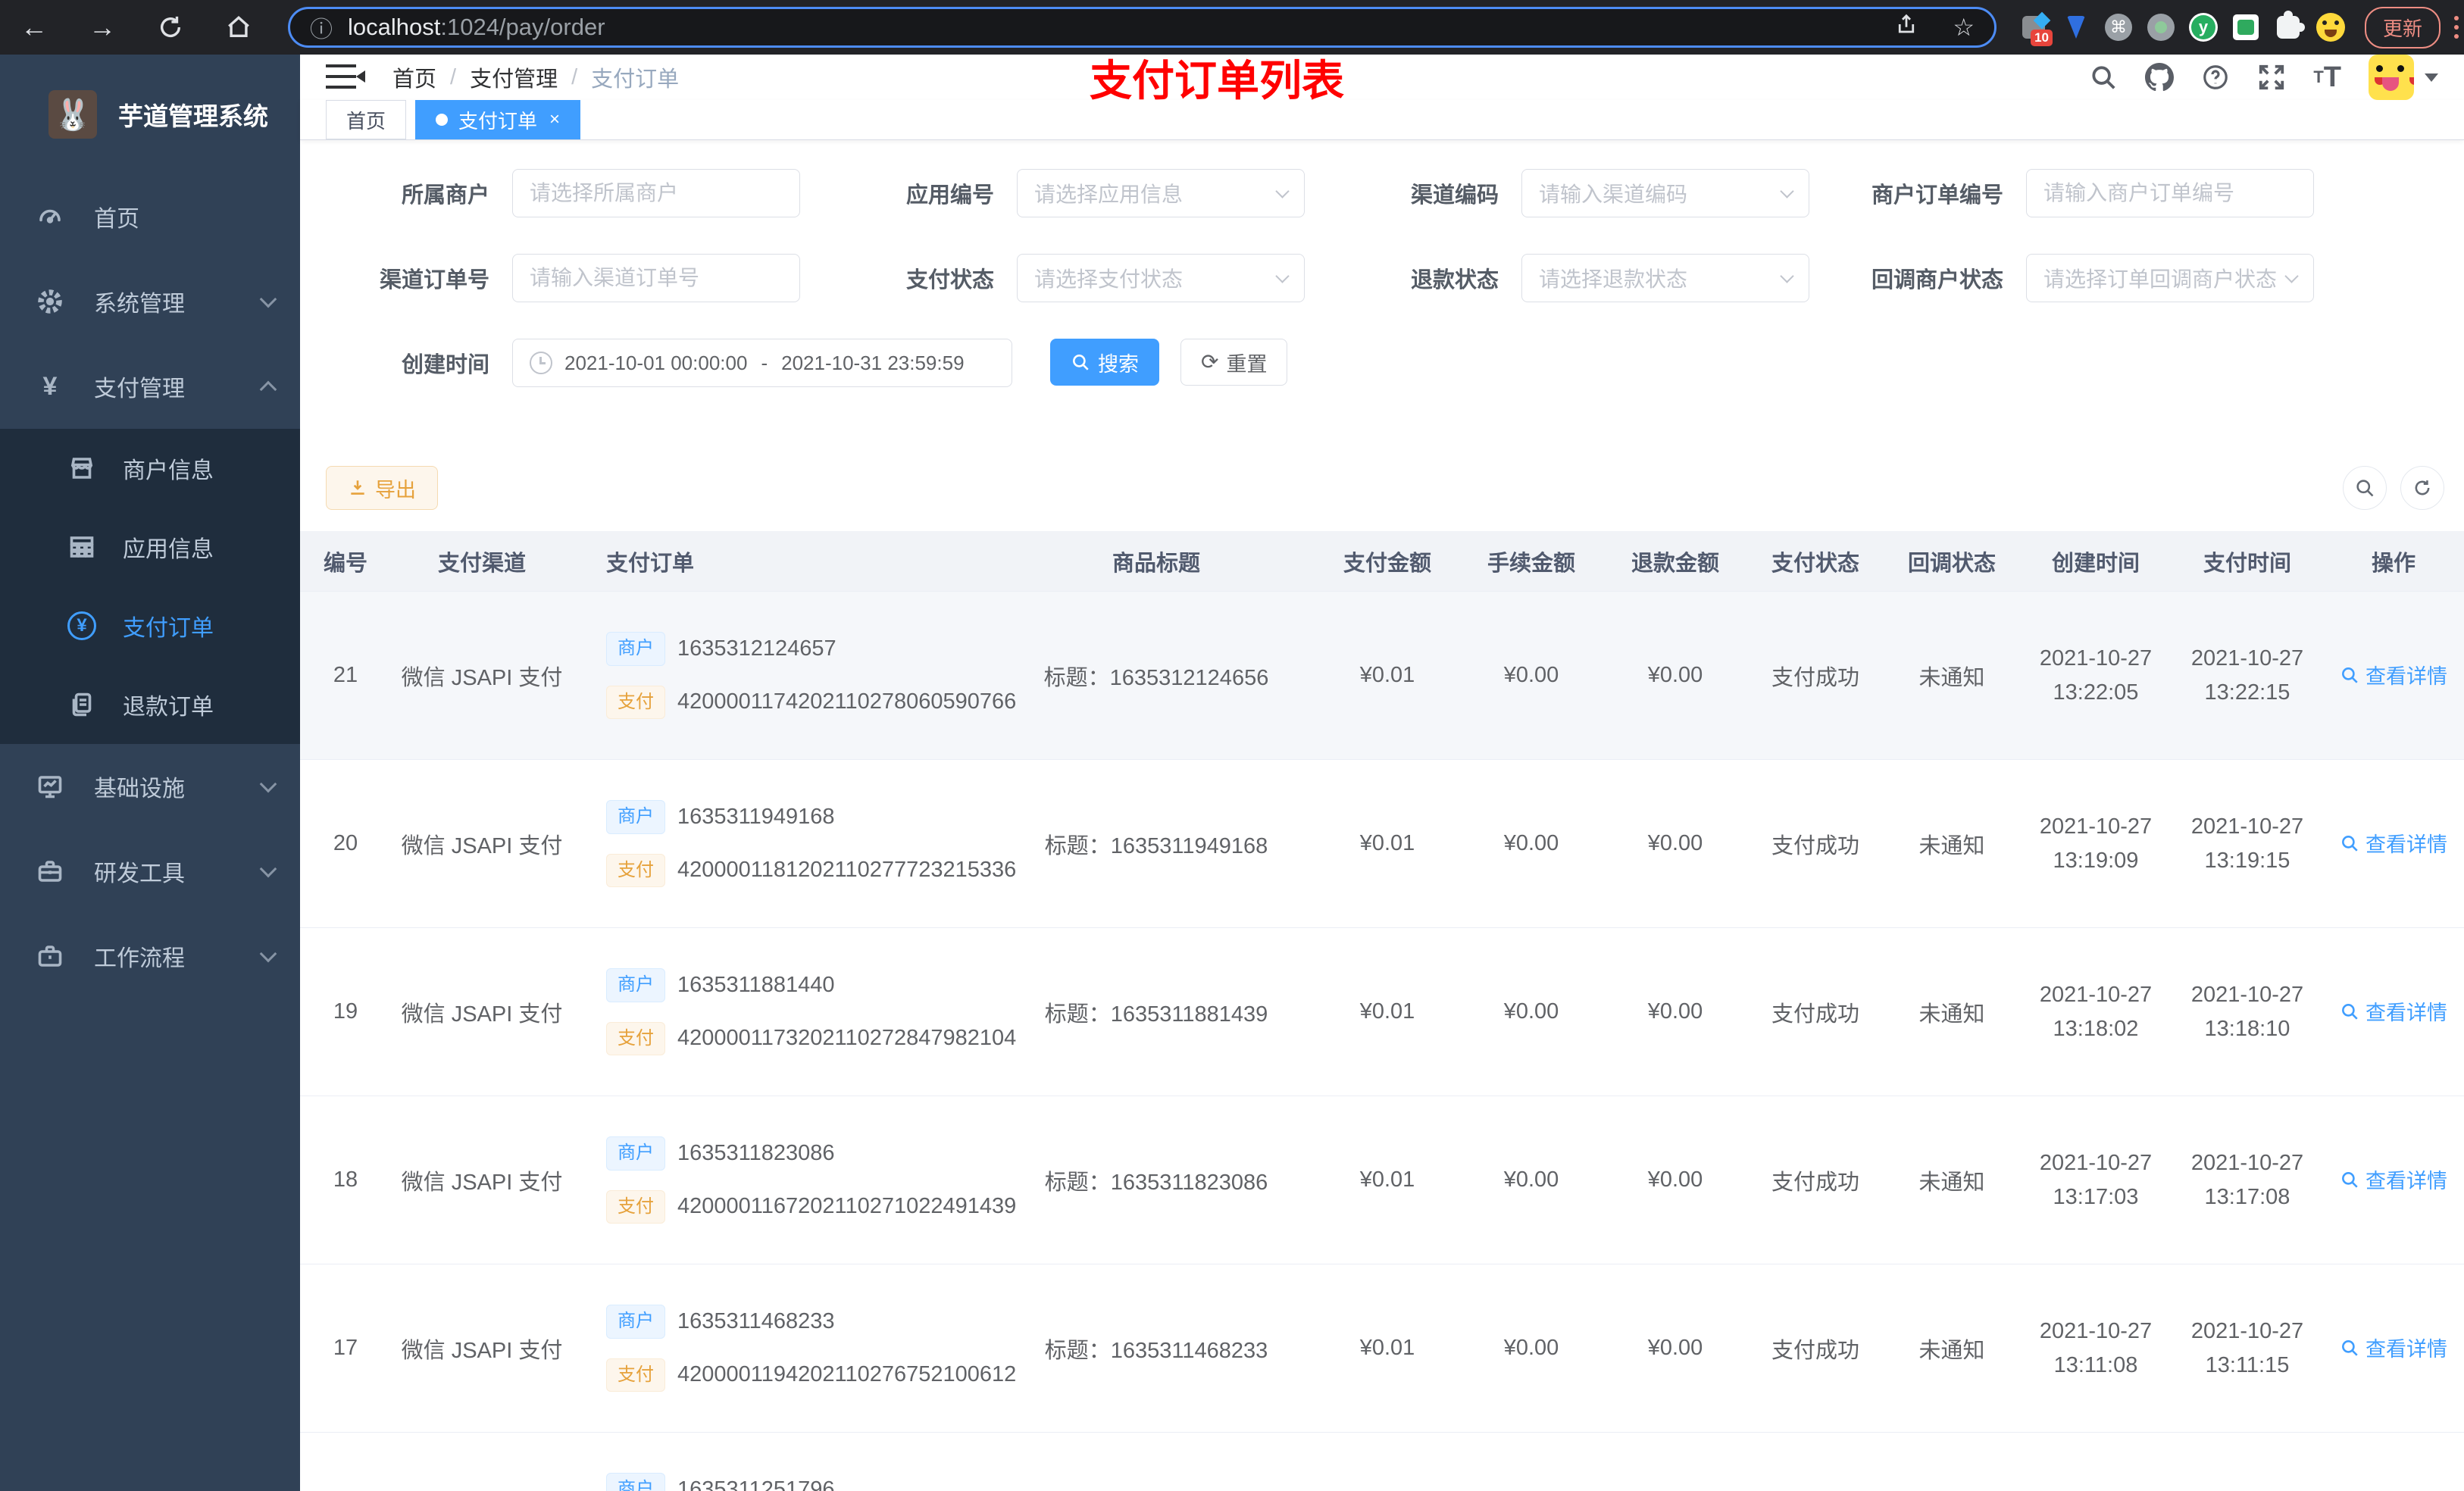 The width and height of the screenshot is (2464, 1491). What do you see at coordinates (2422, 488) in the screenshot?
I see `refresh-table-button` at bounding box center [2422, 488].